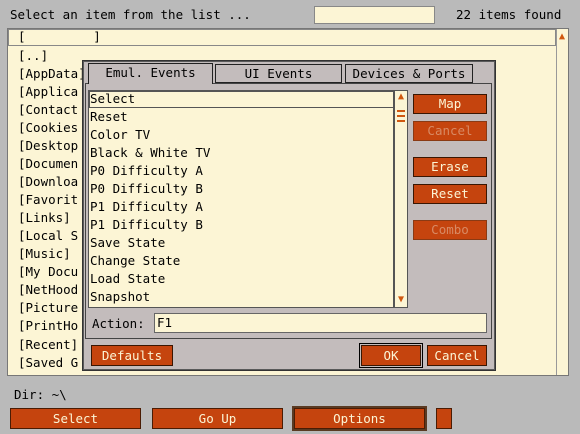 This screenshot has height=434, width=580. I want to click on file-list-item: [Documen, so click(48, 164).